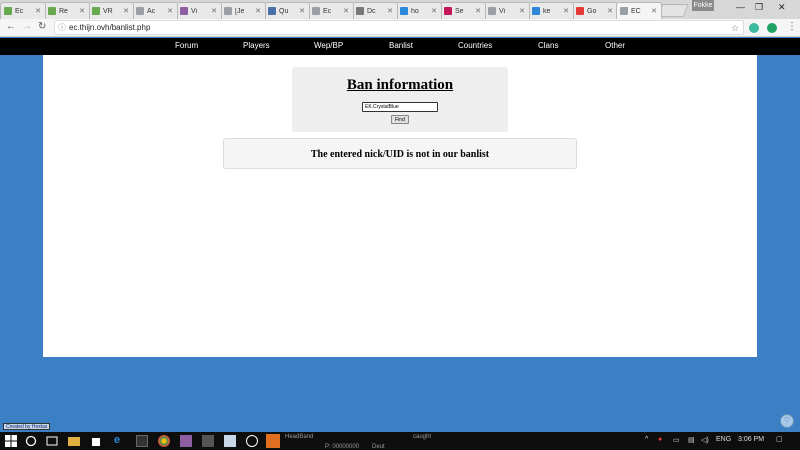  What do you see at coordinates (463, 10) in the screenshot?
I see `browser-tab: Se ✕` at bounding box center [463, 10].